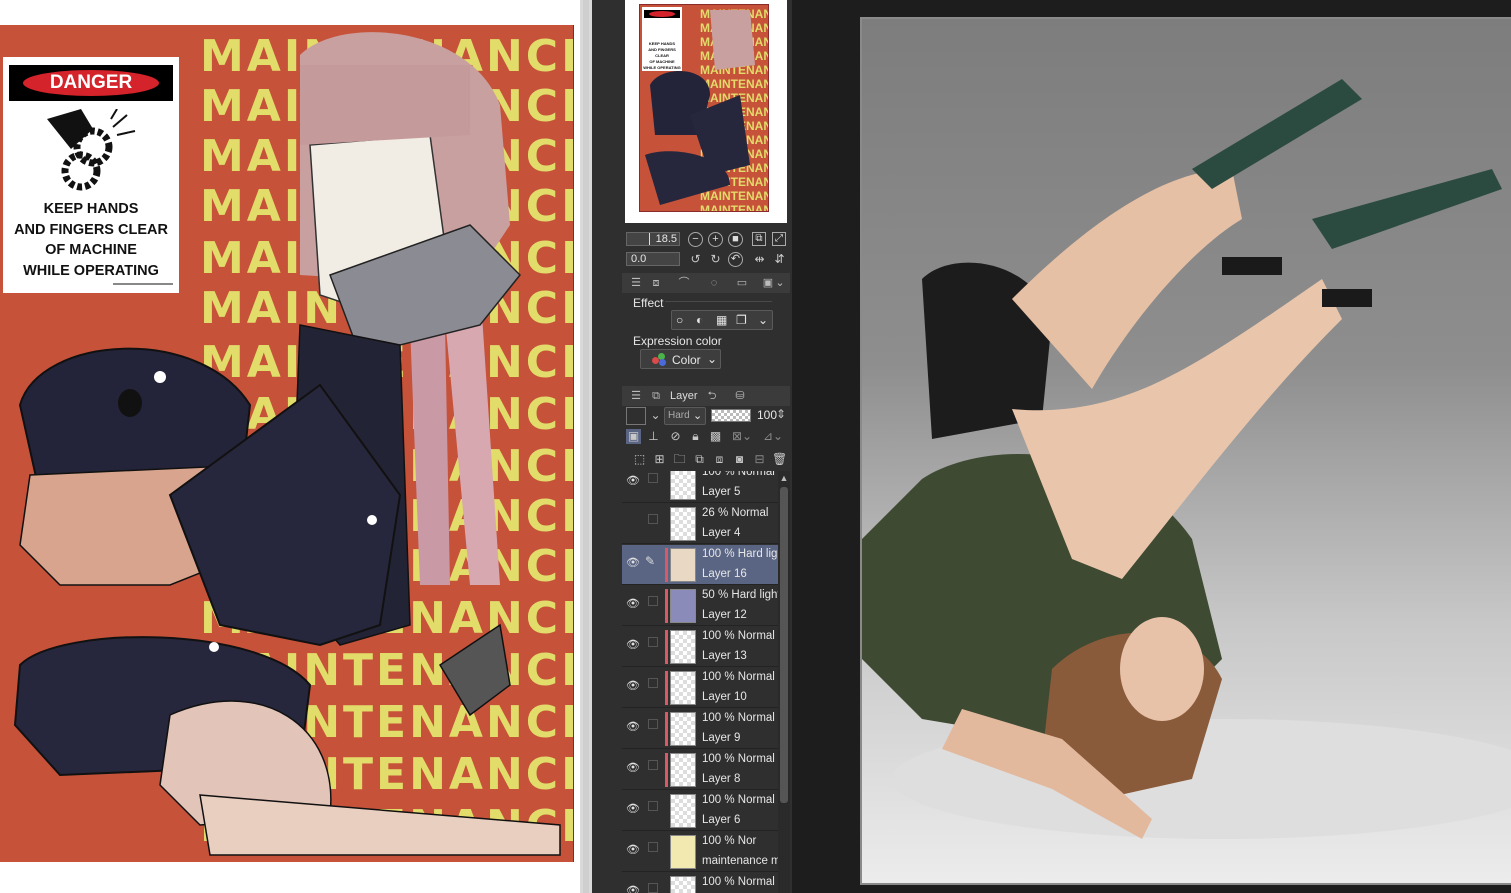  Describe the element at coordinates (679, 459) in the screenshot. I see `new-folder-icon: 🗀︎` at that location.